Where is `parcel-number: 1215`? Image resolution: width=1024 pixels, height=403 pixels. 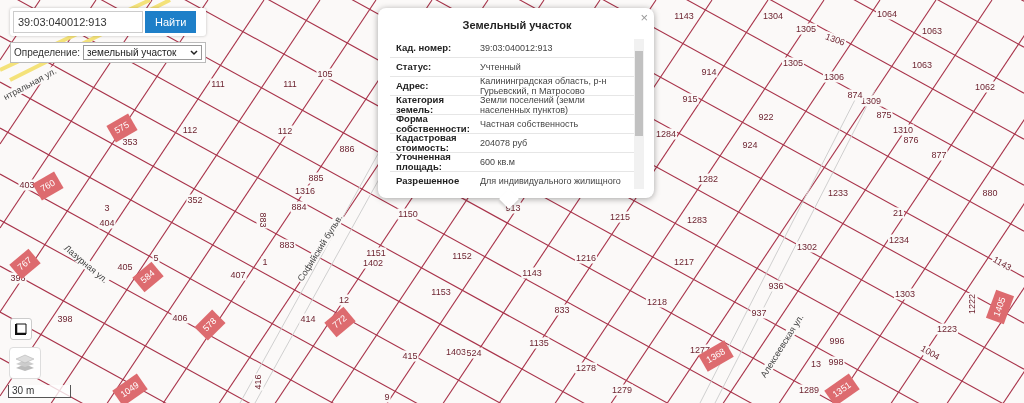
parcel-number: 1215 is located at coordinates (620, 217).